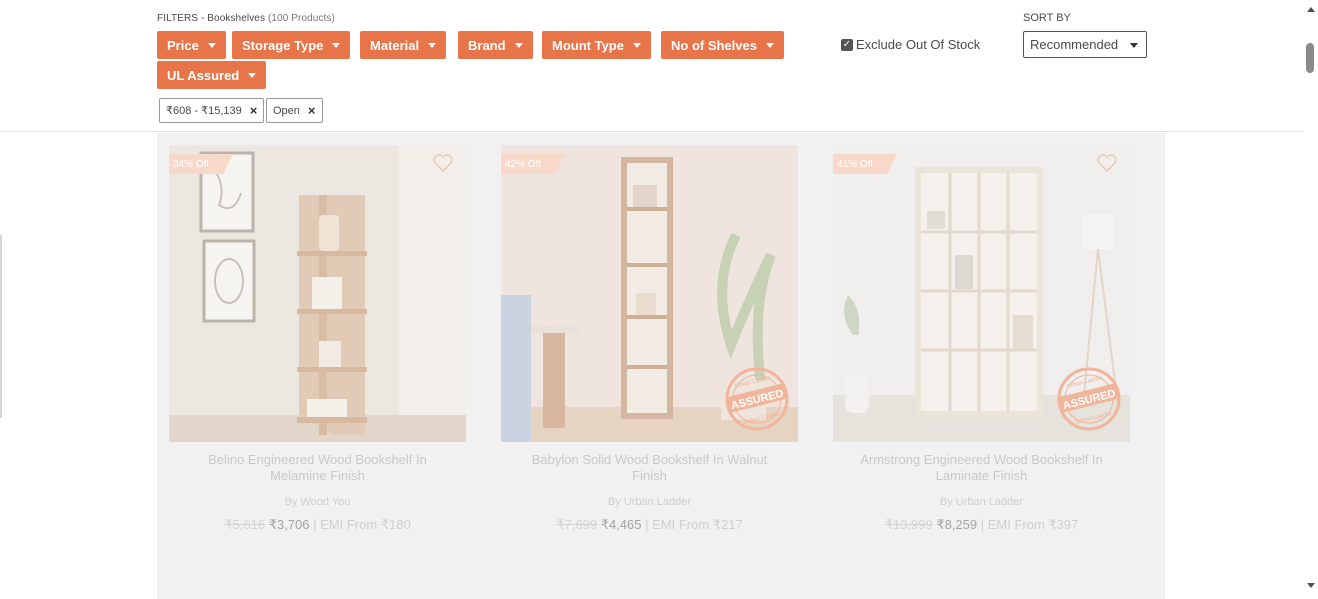 The image size is (1318, 599). What do you see at coordinates (286, 110) in the screenshot?
I see `chip-label: Open` at bounding box center [286, 110].